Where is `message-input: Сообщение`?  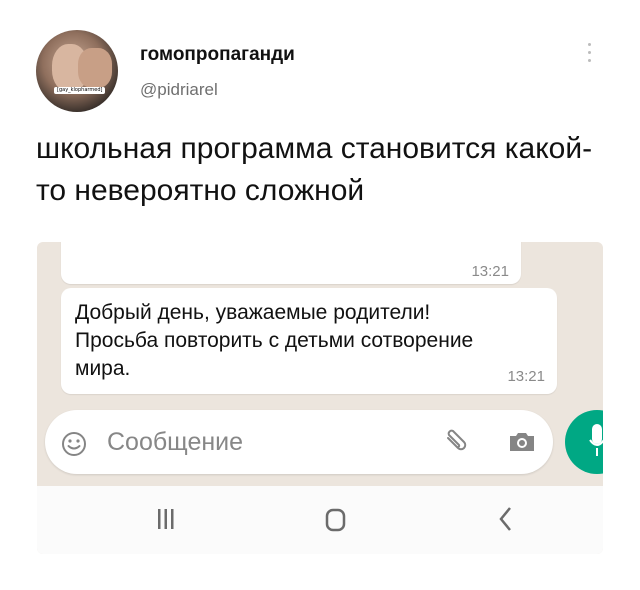
message-input: Сообщение is located at coordinates (299, 442).